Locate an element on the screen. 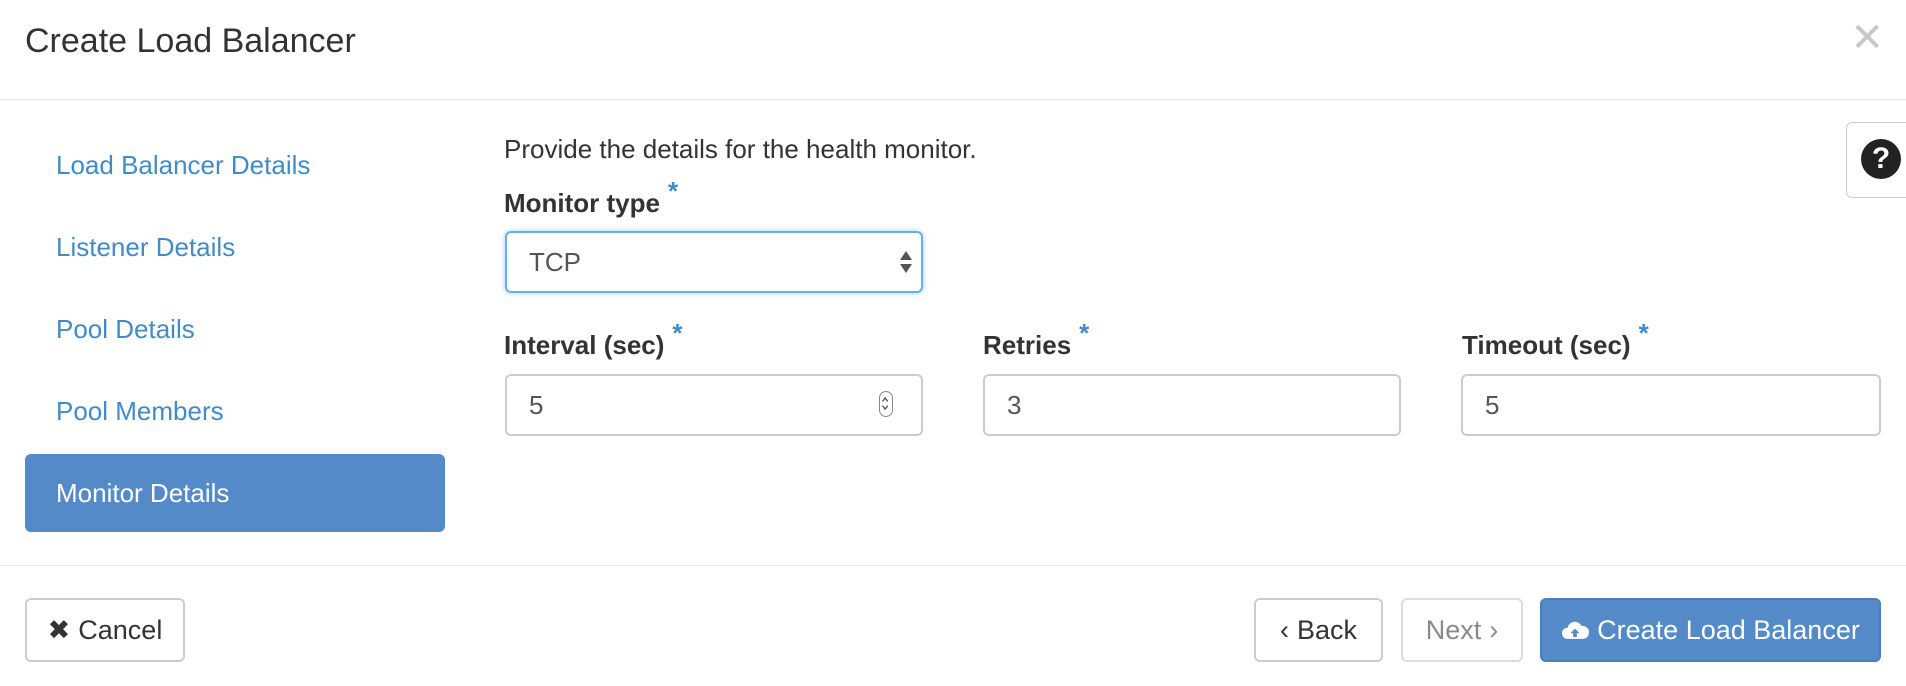 This screenshot has height=686, width=1906. timeout-value: 5 is located at coordinates (1492, 405).